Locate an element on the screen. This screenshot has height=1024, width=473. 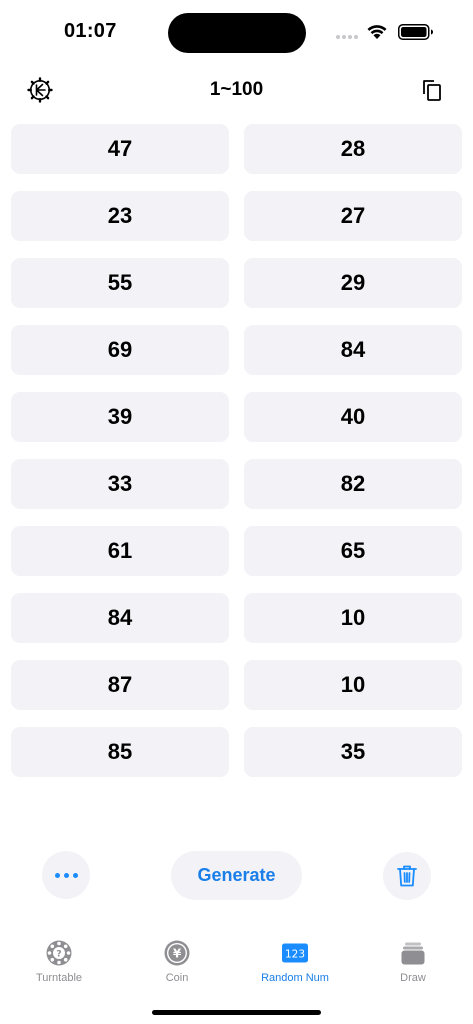
tab-coin: ¥ Coin is located at coordinates (177, 966).